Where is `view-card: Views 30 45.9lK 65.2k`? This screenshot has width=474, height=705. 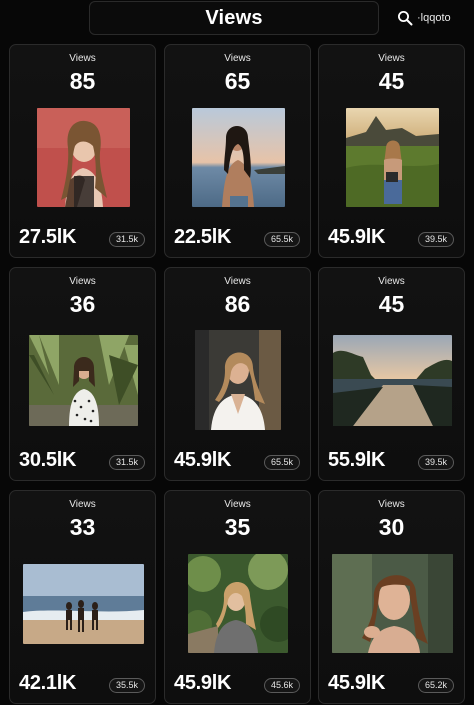 view-card: Views 30 45.9lK 65.2k is located at coordinates (391, 597).